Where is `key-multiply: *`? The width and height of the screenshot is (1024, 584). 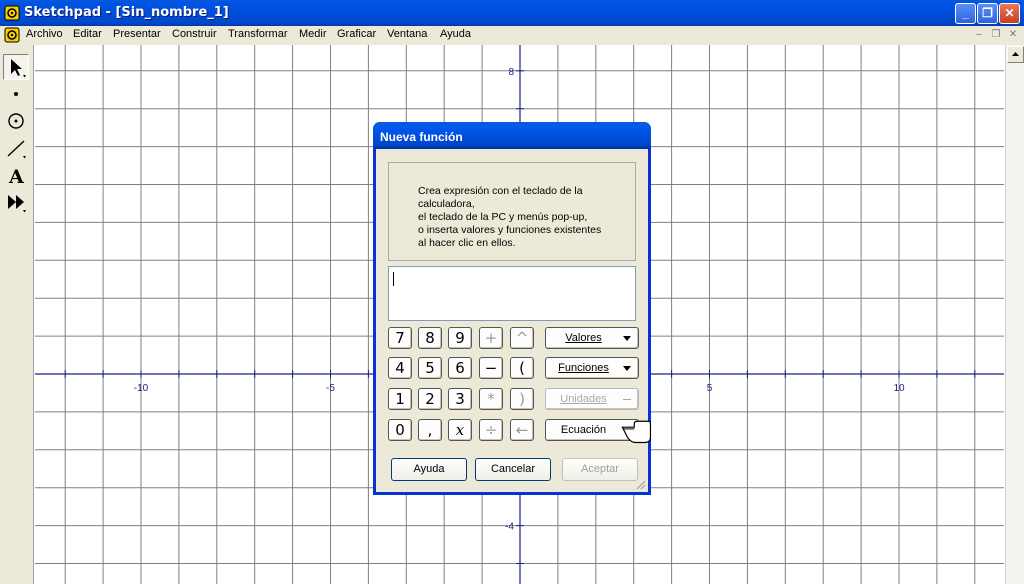
key-multiply: * is located at coordinates (491, 399).